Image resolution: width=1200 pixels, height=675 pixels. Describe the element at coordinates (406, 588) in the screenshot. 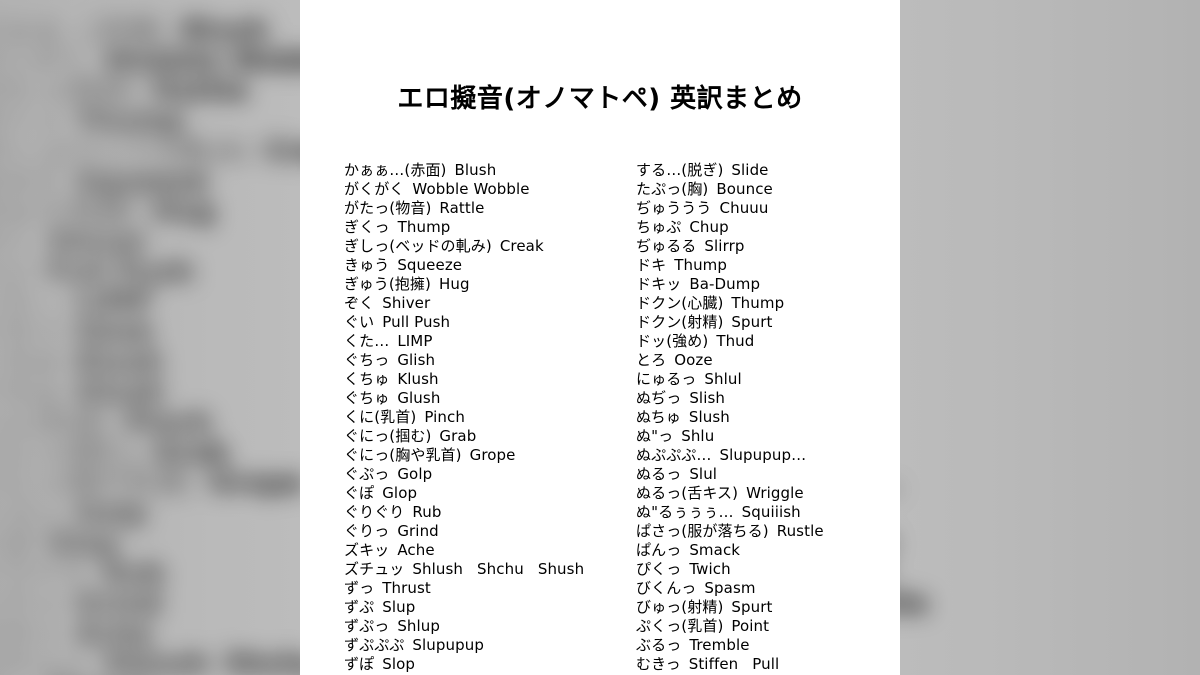

I see `entry-english: Thrust` at that location.